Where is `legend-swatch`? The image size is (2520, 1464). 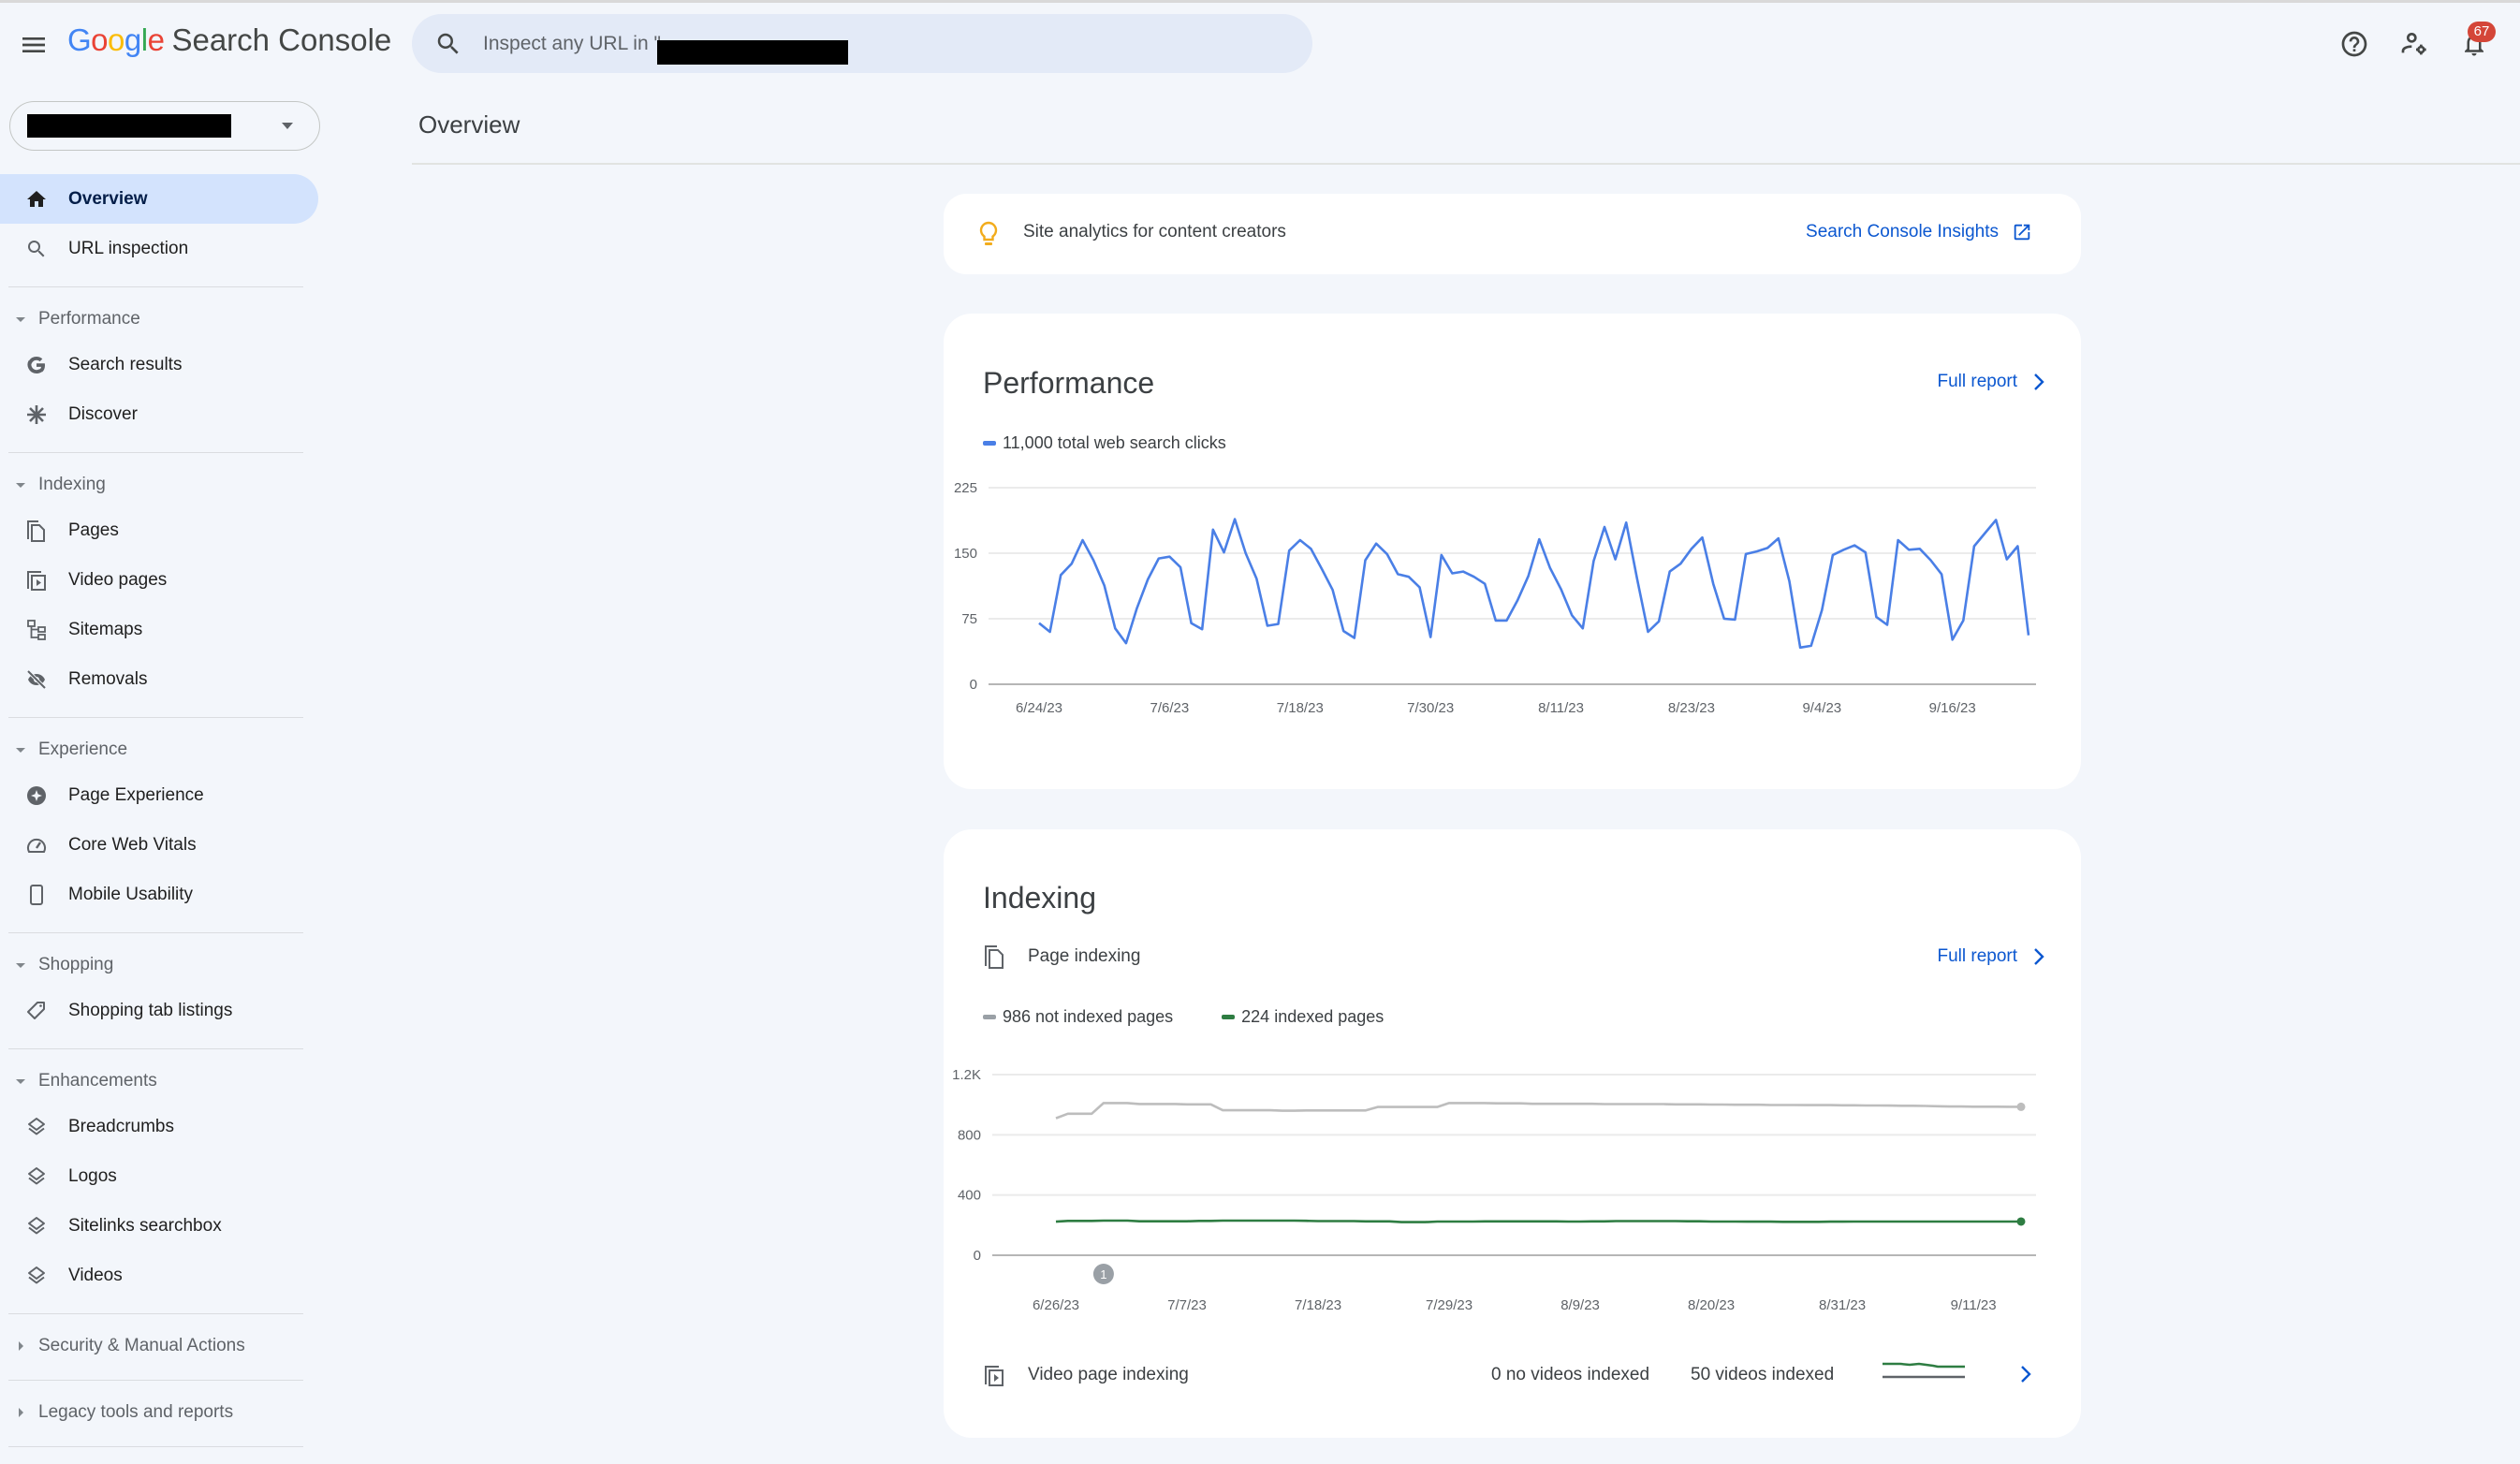
legend-swatch is located at coordinates (989, 443).